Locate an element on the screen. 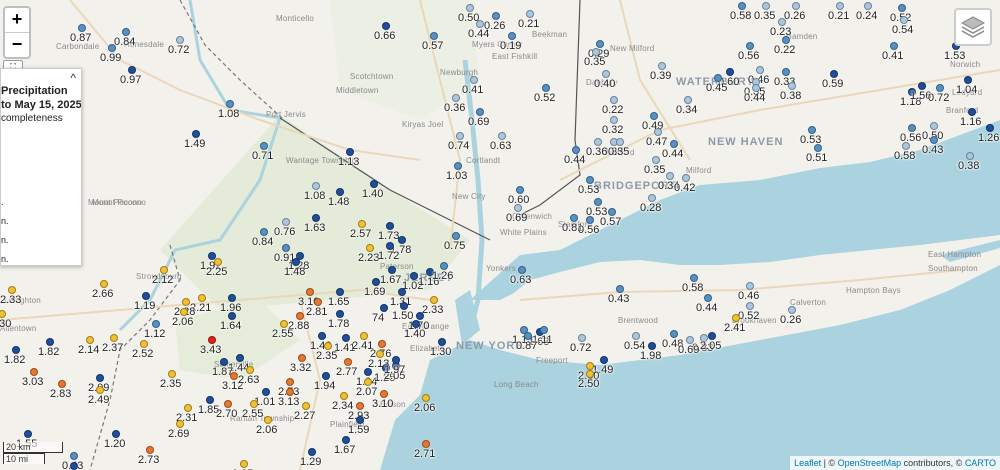 This screenshot has height=470, width=1000. osm-link: OpenStreetMap is located at coordinates (870, 463).